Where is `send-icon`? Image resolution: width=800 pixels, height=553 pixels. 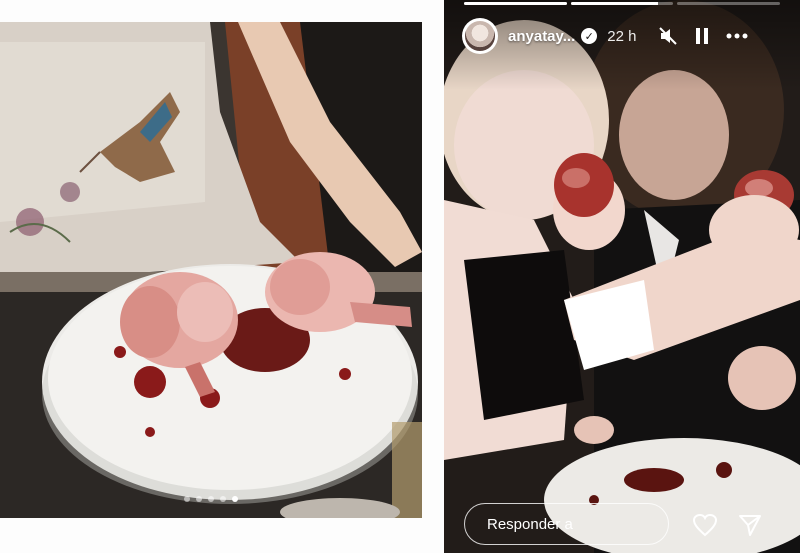
send-icon is located at coordinates (750, 528).